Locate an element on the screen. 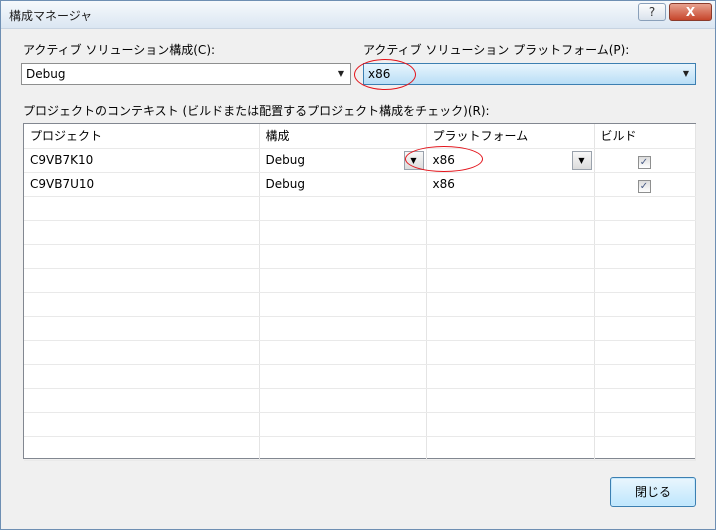 The image size is (716, 530). platform-cell: x86 is located at coordinates (510, 184).